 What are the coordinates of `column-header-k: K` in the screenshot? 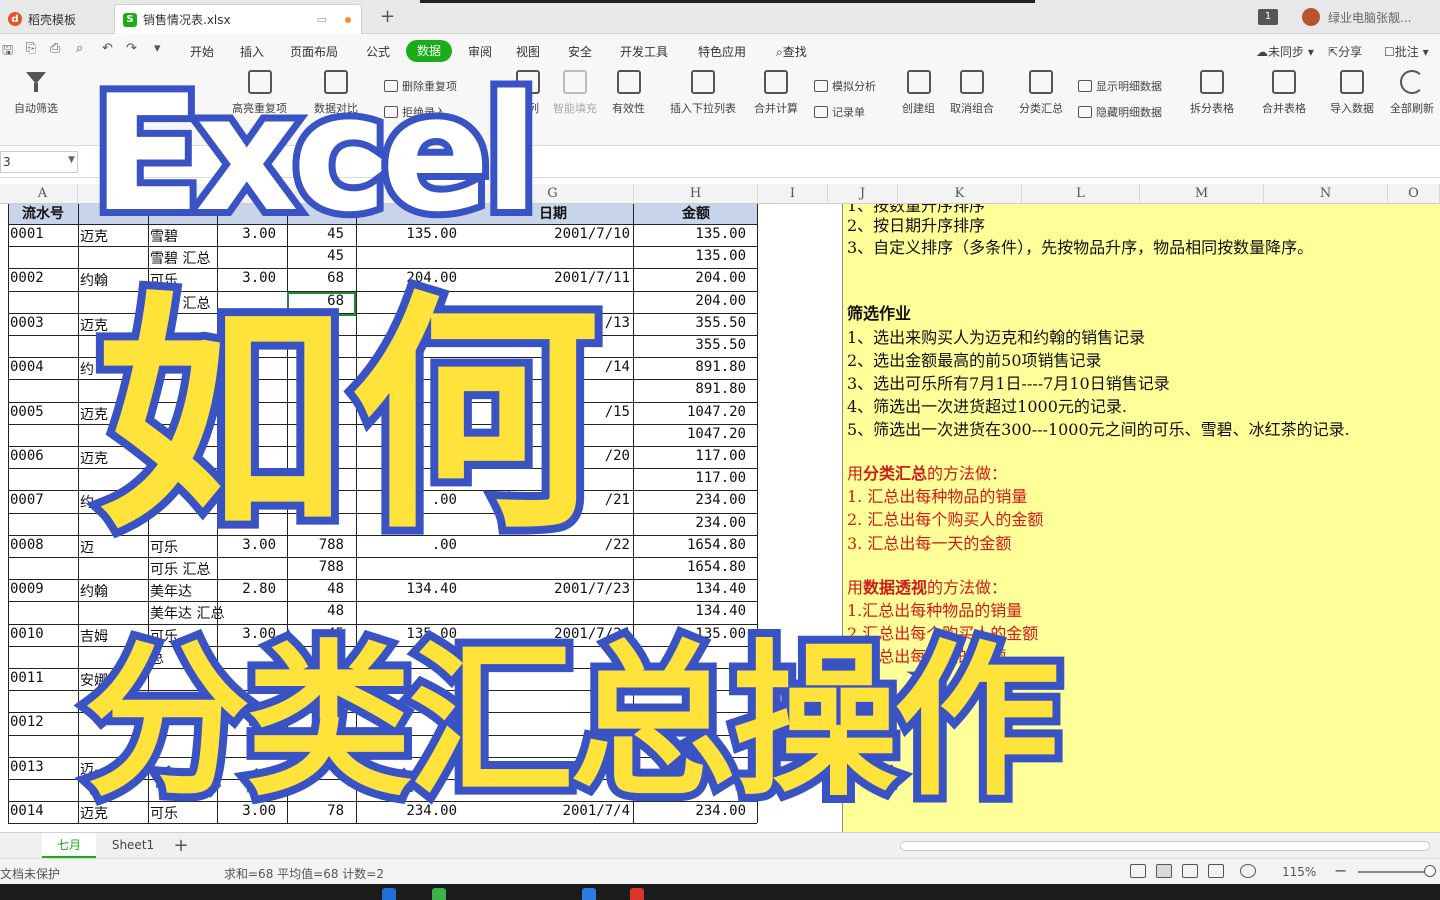 It's located at (960, 194).